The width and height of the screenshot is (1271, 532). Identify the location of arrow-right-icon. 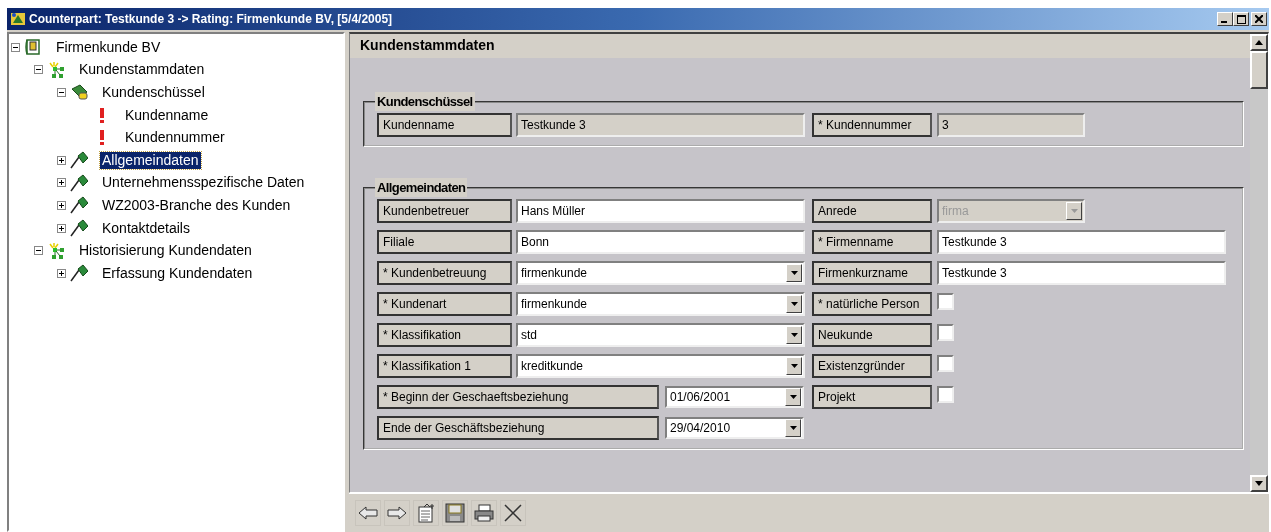
(397, 513).